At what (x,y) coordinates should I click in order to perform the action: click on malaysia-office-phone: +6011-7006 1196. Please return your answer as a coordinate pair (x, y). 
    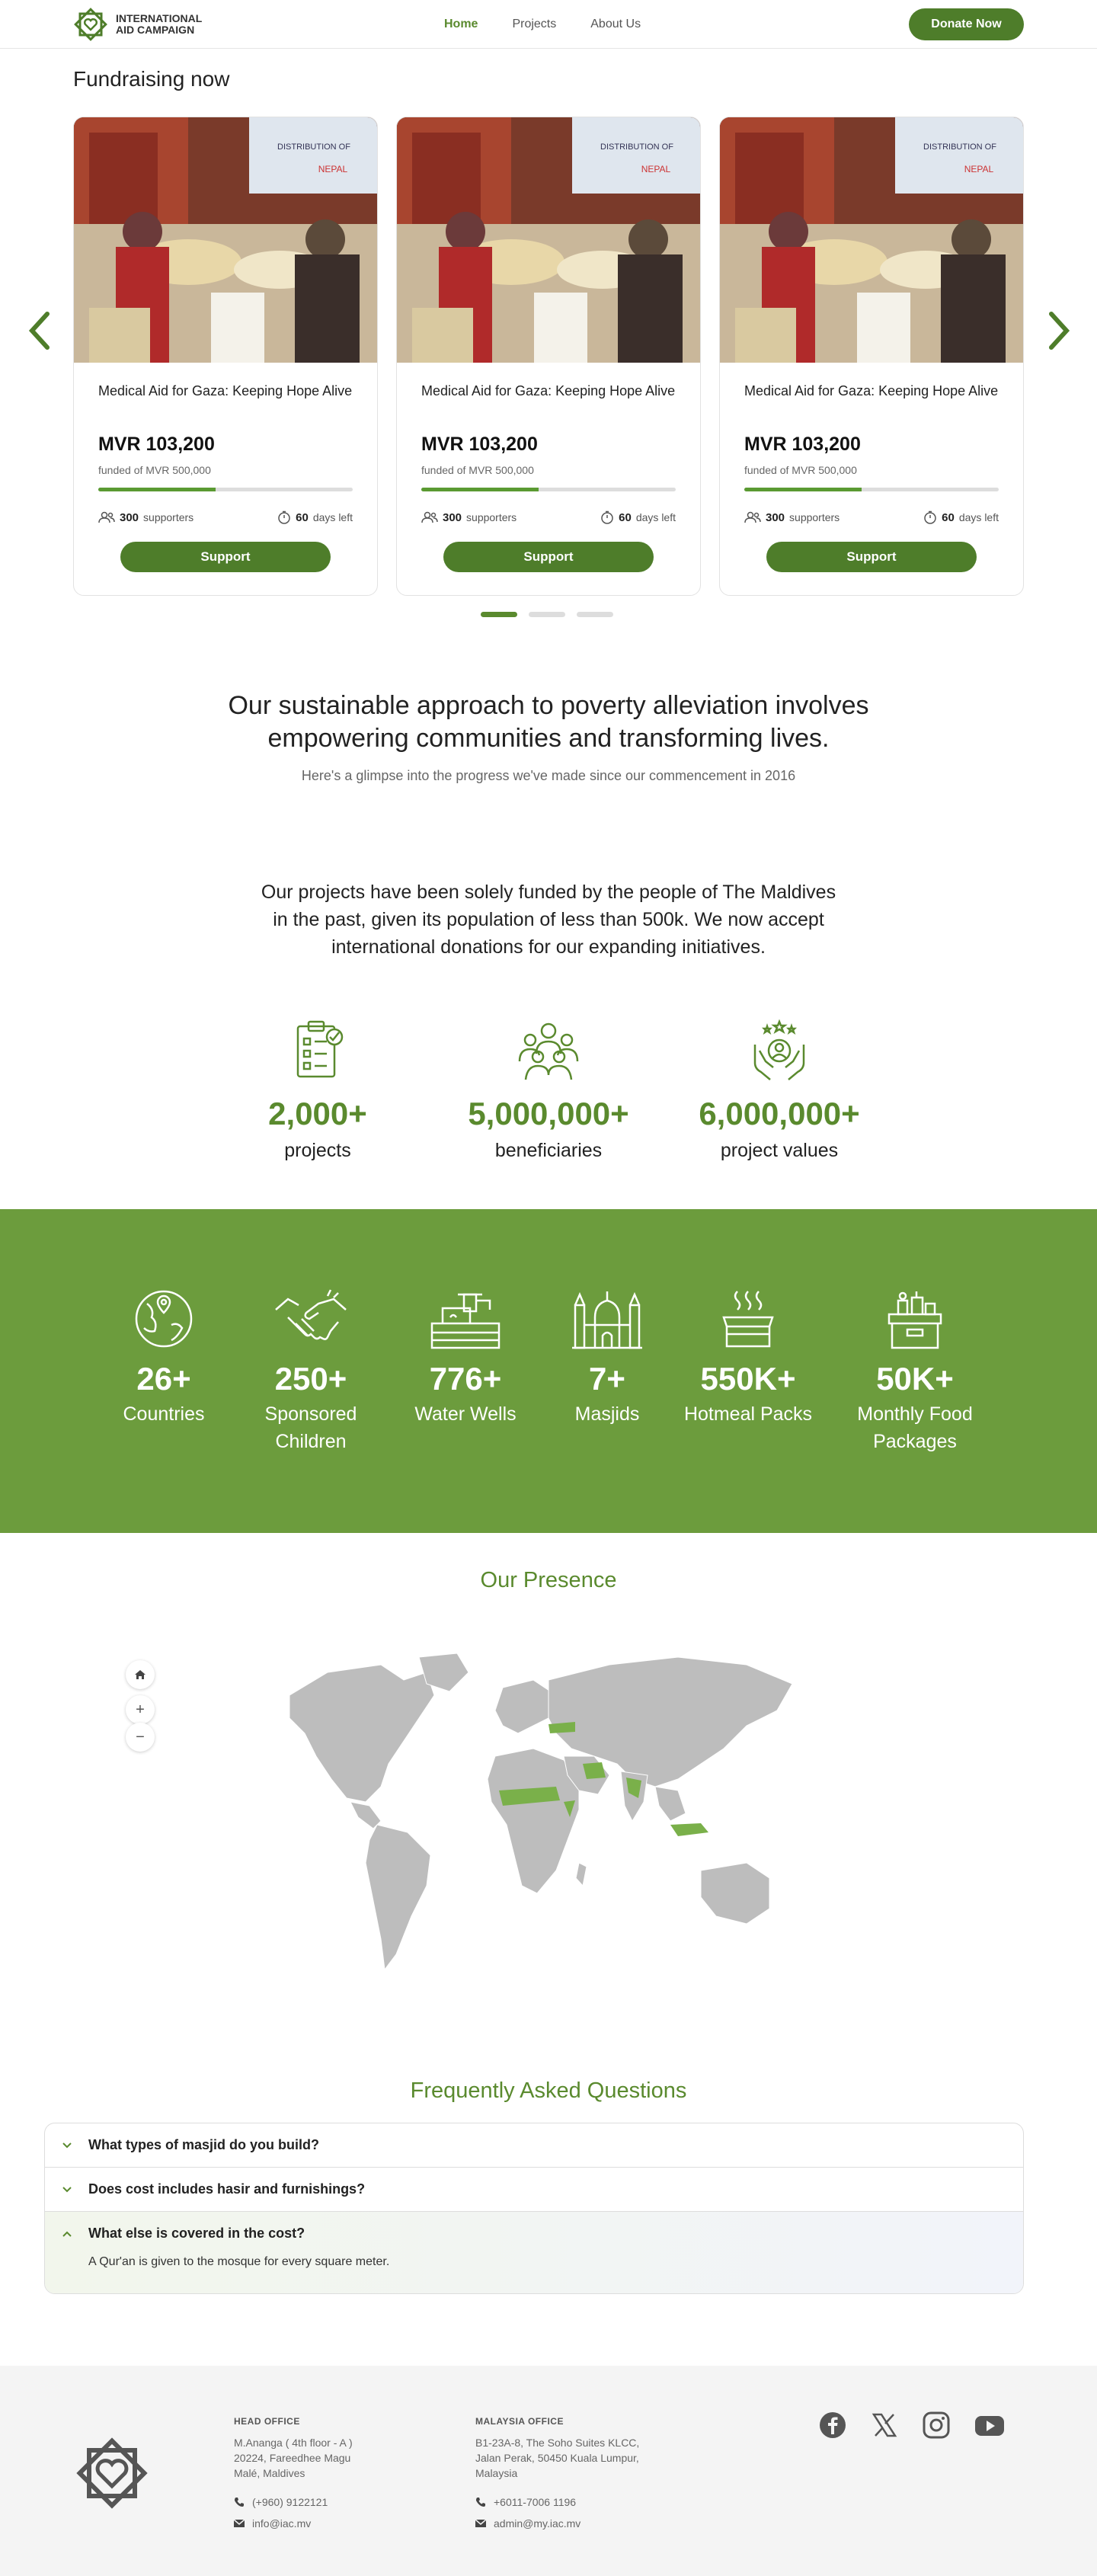
    Looking at the image, I should click on (535, 2502).